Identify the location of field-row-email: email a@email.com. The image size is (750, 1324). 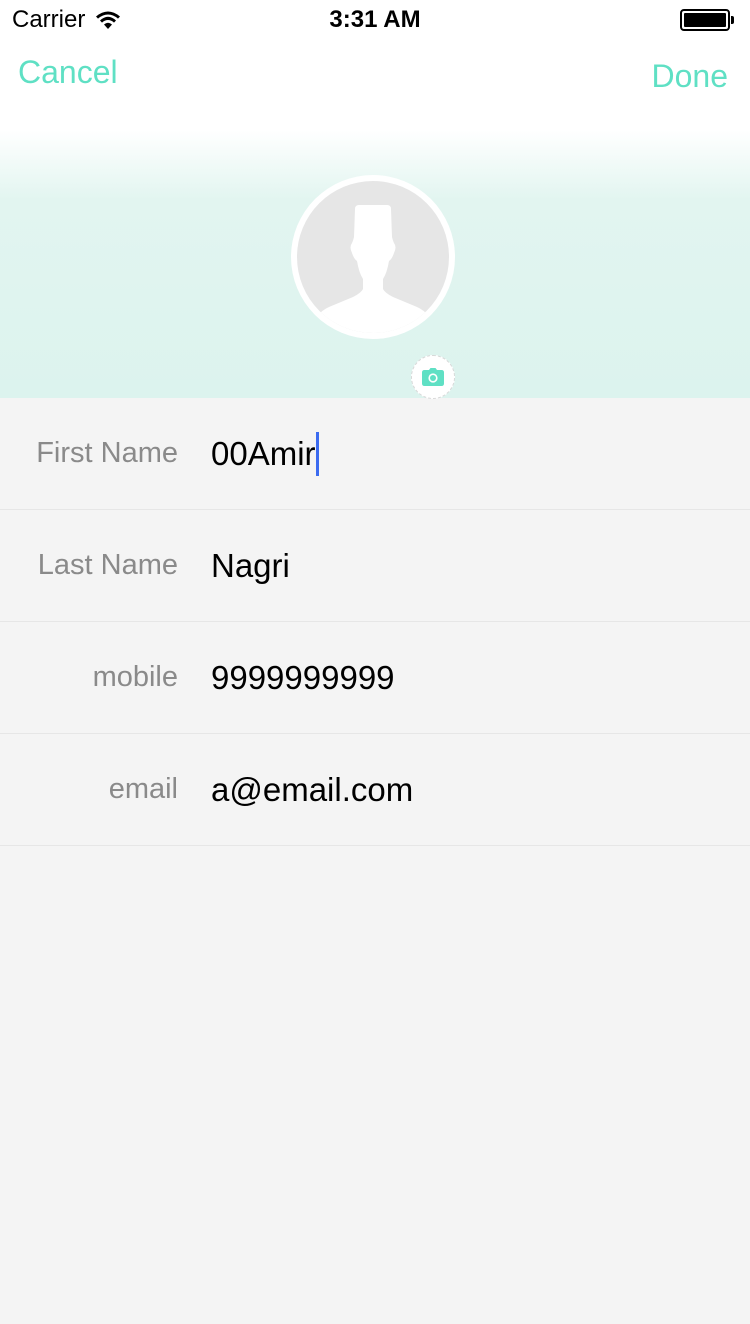
(375, 790).